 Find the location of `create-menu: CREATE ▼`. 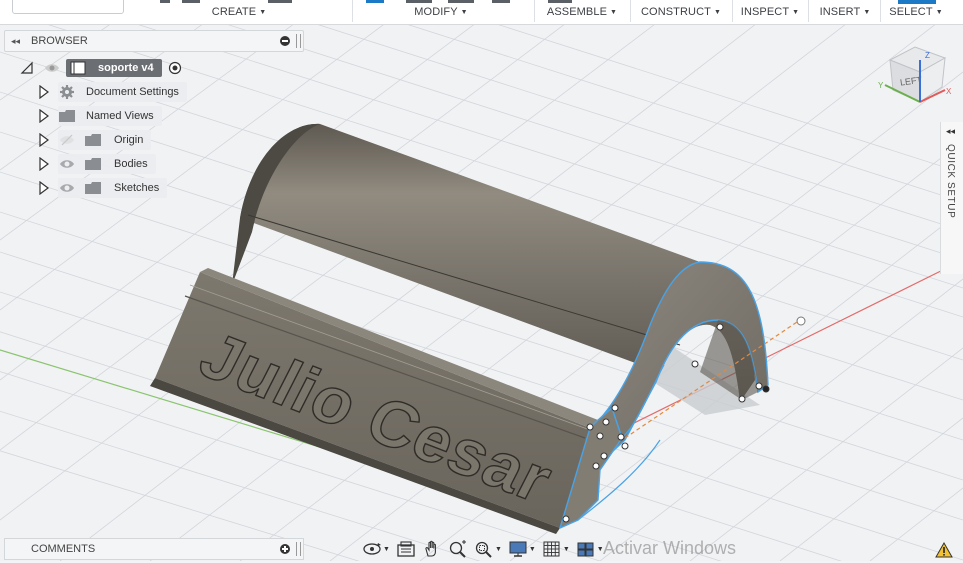

create-menu: CREATE ▼ is located at coordinates (239, 12).